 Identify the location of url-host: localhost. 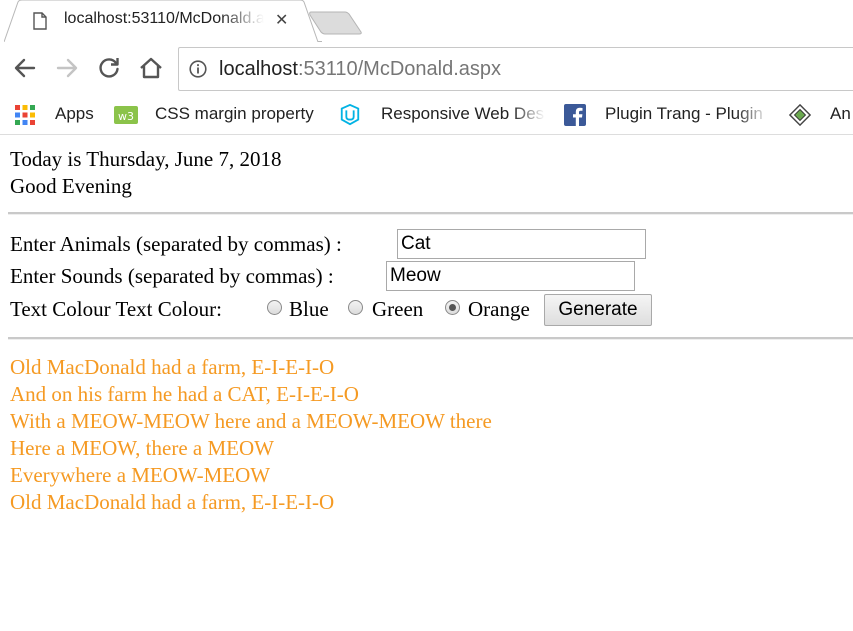
(258, 69).